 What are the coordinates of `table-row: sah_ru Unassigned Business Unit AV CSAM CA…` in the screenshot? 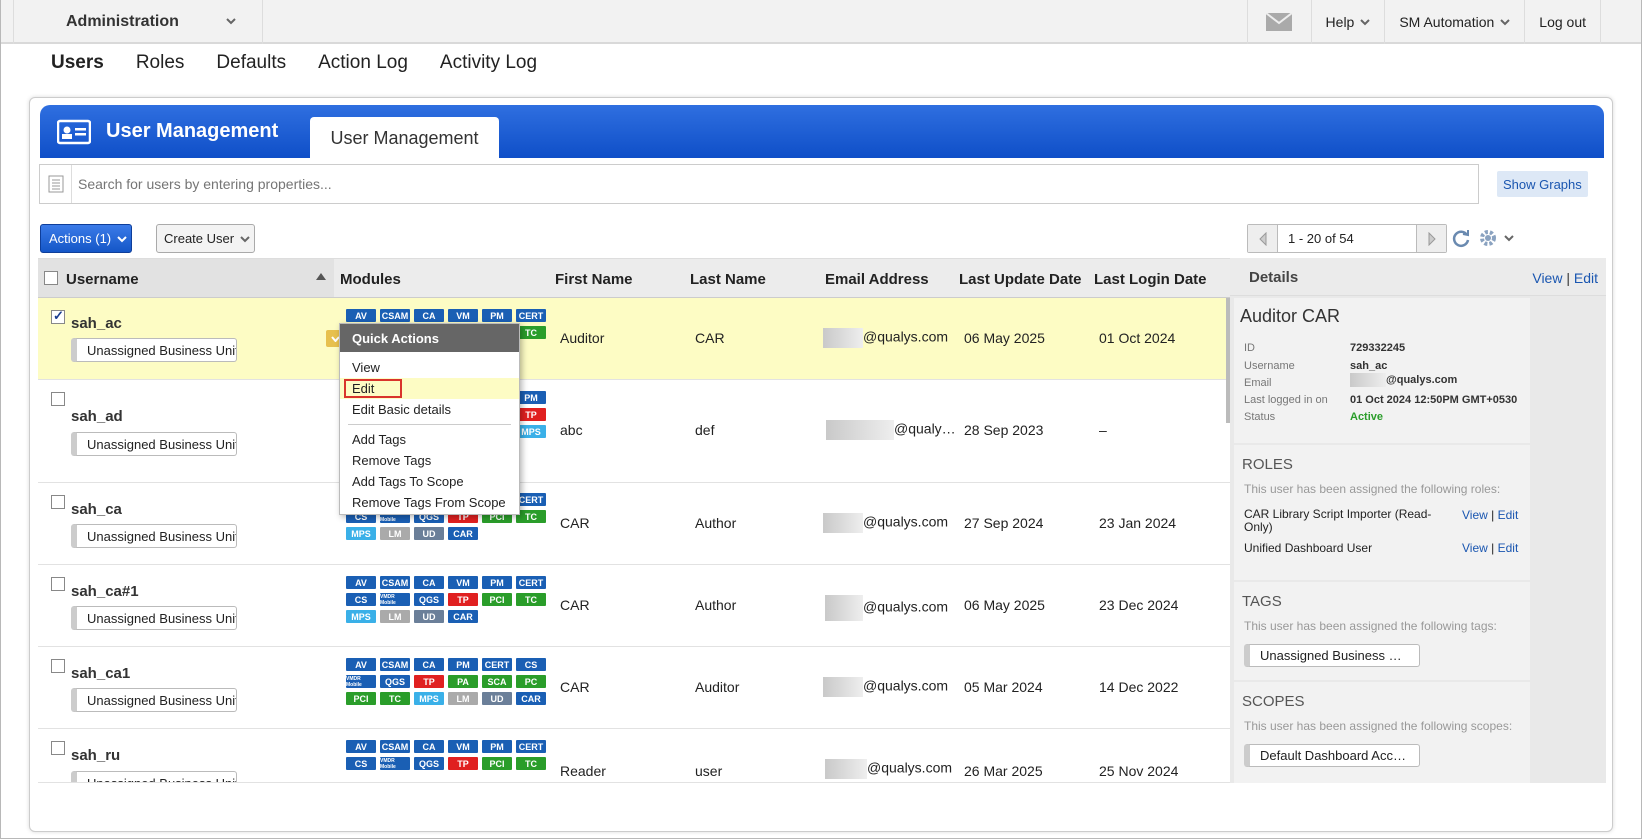 It's located at (634, 756).